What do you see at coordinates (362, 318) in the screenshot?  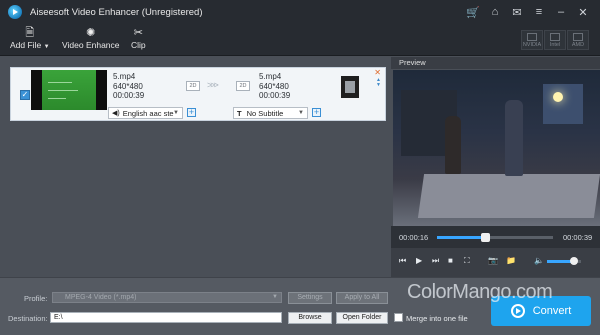 I see `open-folder-button: Open Folder` at bounding box center [362, 318].